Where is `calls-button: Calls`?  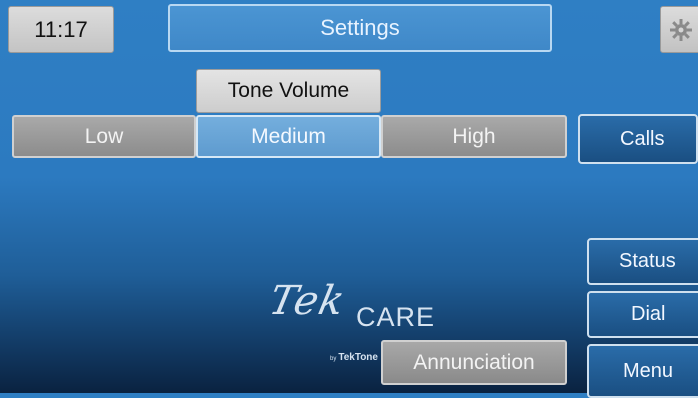 calls-button: Calls is located at coordinates (638, 139).